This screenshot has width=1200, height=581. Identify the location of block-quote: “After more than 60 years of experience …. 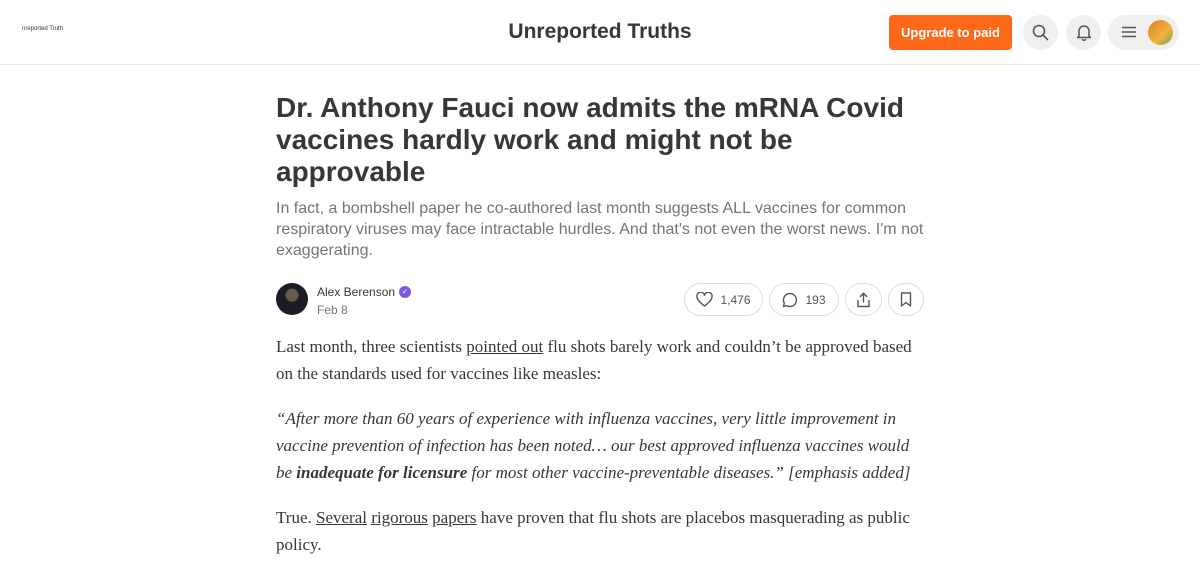
(601, 445).